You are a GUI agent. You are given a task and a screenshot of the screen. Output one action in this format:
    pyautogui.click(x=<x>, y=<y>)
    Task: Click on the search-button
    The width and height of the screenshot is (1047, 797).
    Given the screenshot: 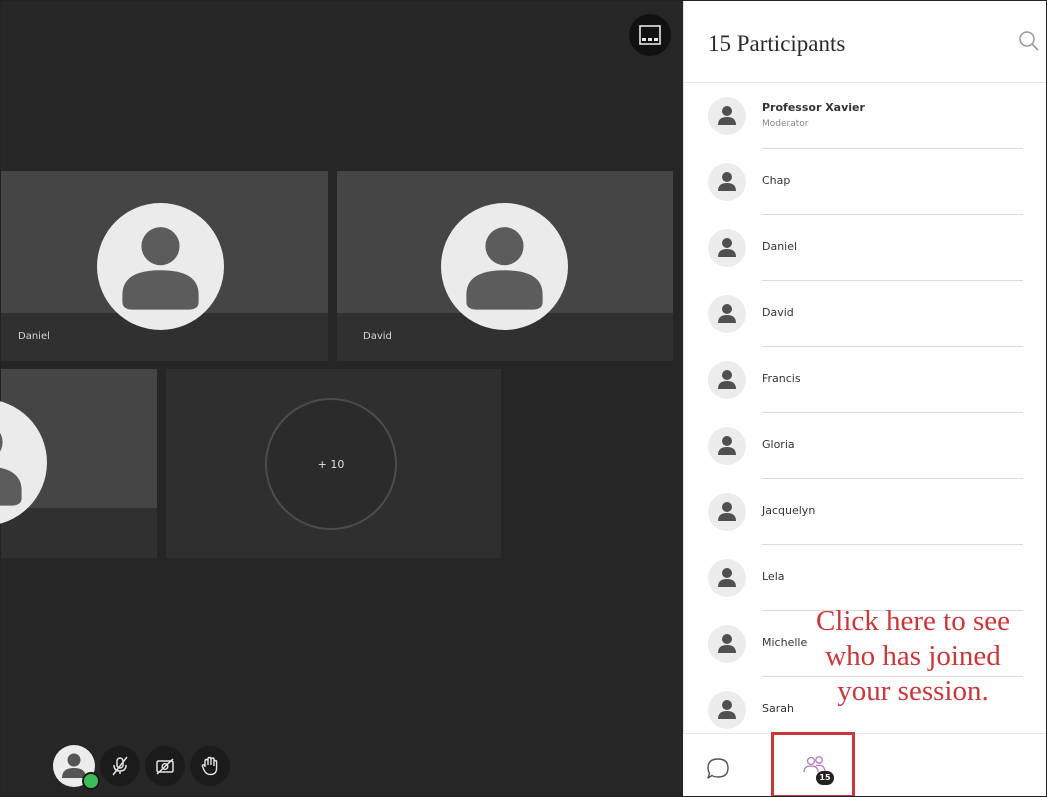 What is the action you would take?
    pyautogui.click(x=1029, y=42)
    